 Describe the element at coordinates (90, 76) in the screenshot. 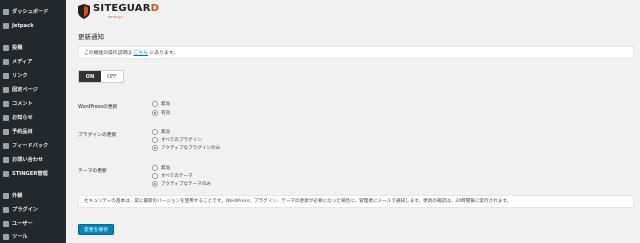

I see `toggle-on-button: ON` at that location.